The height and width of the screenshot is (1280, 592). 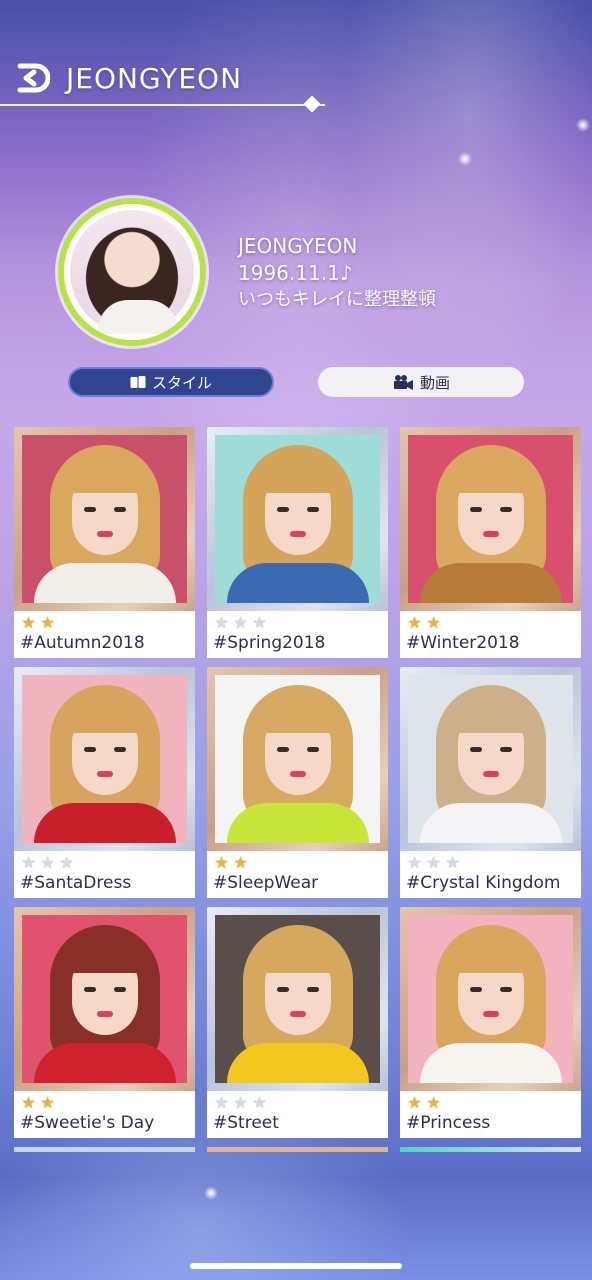 I want to click on style-card: ★ ★ ★ #Crystal Kingdom, so click(x=490, y=782).